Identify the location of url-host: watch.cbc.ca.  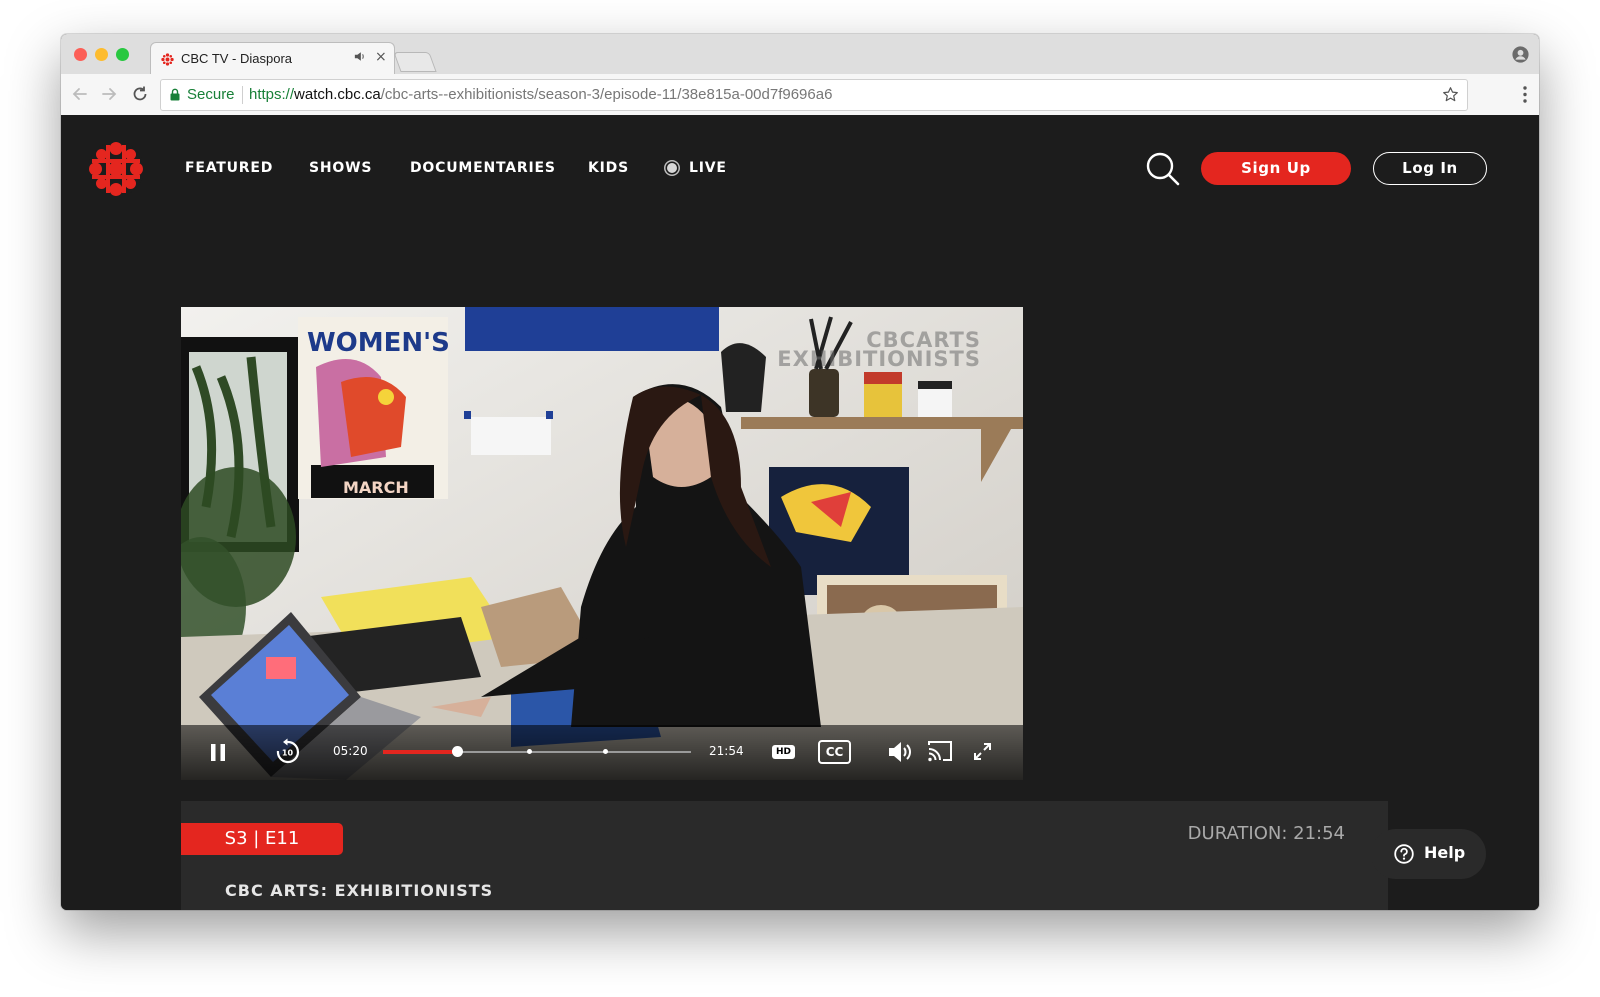
(337, 94).